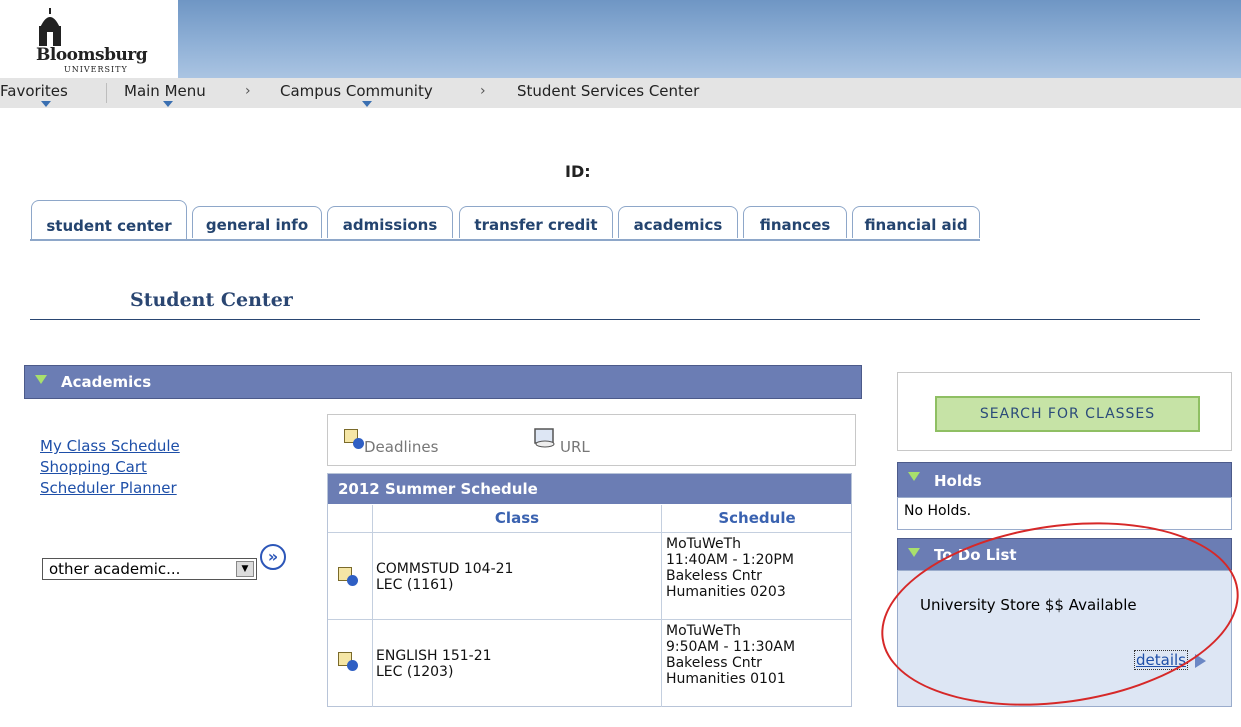  What do you see at coordinates (916, 222) in the screenshot?
I see `tab-financial-aid: financial aid` at bounding box center [916, 222].